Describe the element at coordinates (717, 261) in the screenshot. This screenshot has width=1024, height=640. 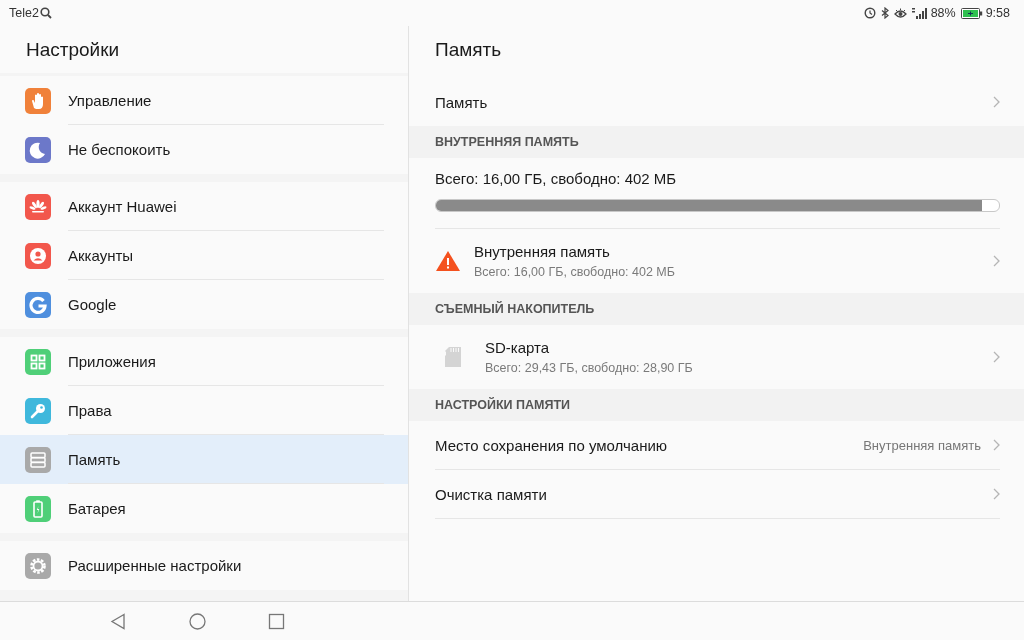
I see `storage-row: Внутренняя память Всего: 16,00 ГБ, свободно: 402 МБ` at that location.